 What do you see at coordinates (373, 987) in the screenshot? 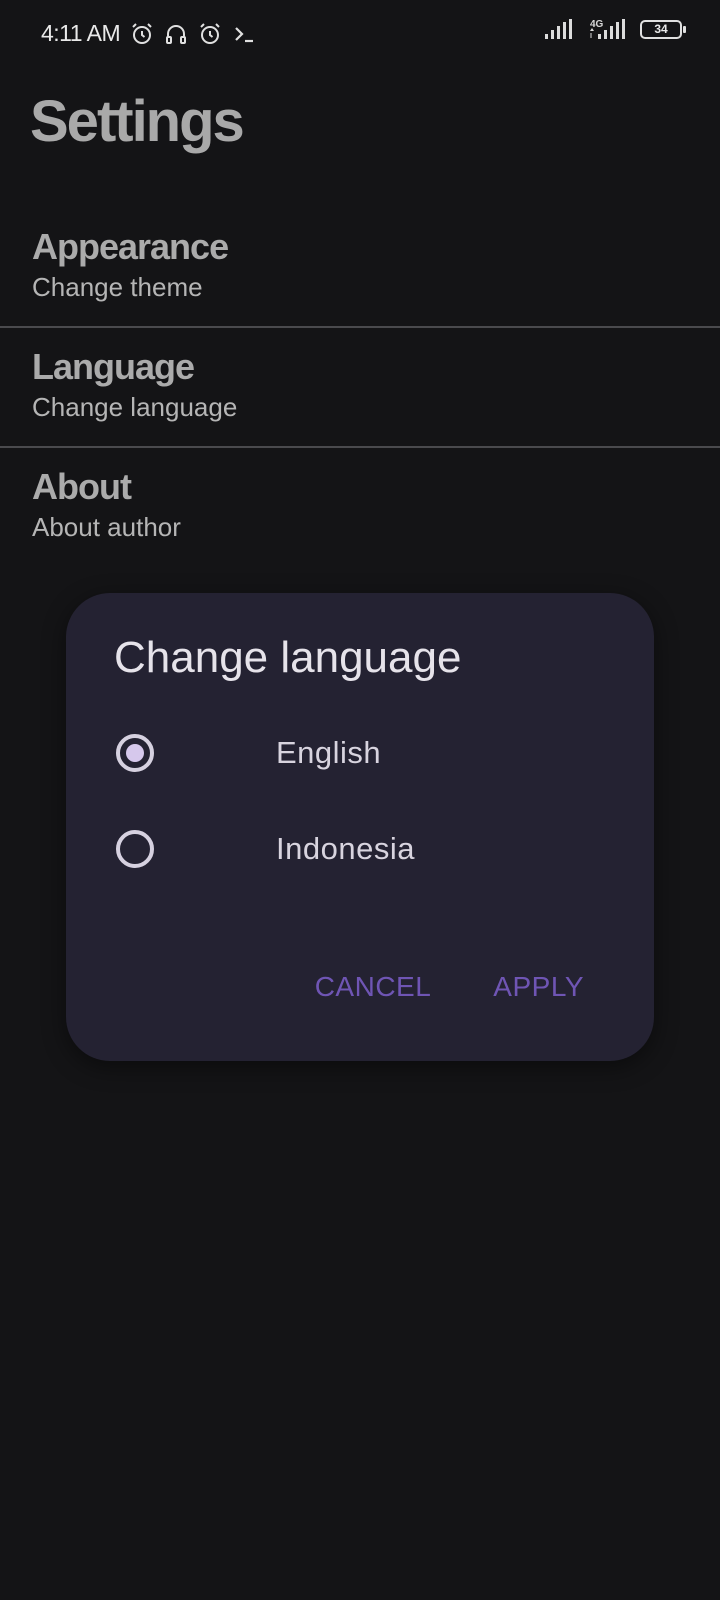
I see `cancel-button: CANCEL` at bounding box center [373, 987].